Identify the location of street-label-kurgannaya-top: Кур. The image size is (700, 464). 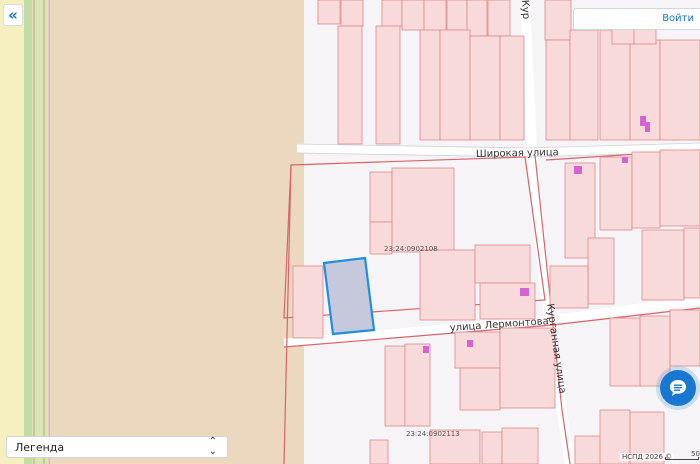
(525, 10).